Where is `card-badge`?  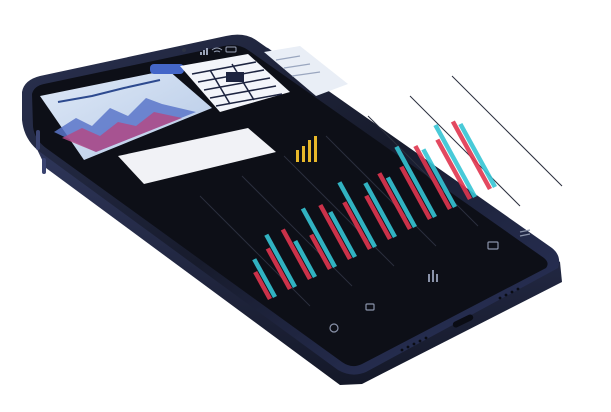
card-badge is located at coordinates (167, 69).